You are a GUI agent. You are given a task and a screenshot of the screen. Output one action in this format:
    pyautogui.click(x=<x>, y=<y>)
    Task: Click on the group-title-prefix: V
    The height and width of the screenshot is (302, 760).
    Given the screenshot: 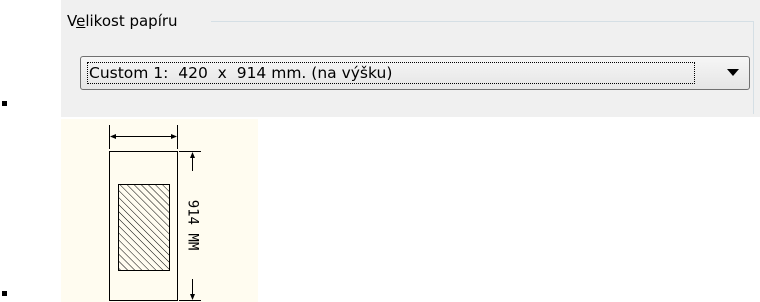 What is the action you would take?
    pyautogui.click(x=72, y=21)
    